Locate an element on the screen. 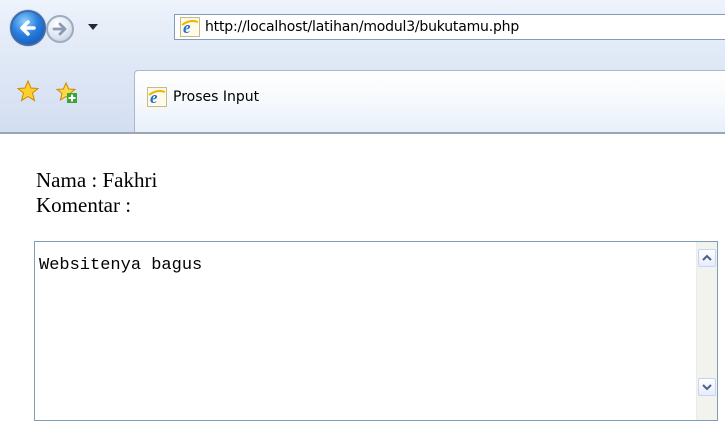 The width and height of the screenshot is (725, 421). komentar-value: Websitenya bagus is located at coordinates (121, 265).